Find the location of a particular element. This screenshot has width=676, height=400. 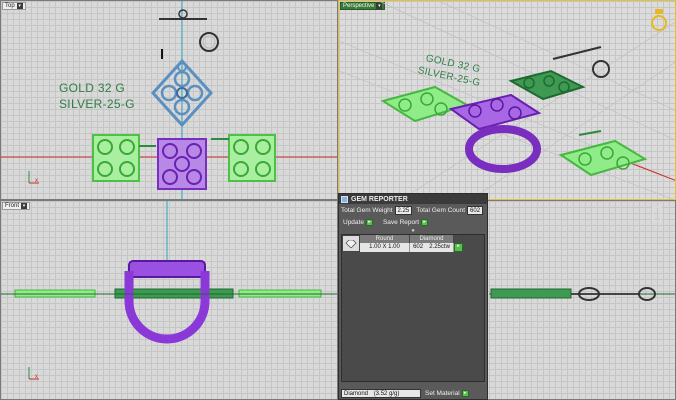

update-go-icon: ▸ is located at coordinates (369, 222).